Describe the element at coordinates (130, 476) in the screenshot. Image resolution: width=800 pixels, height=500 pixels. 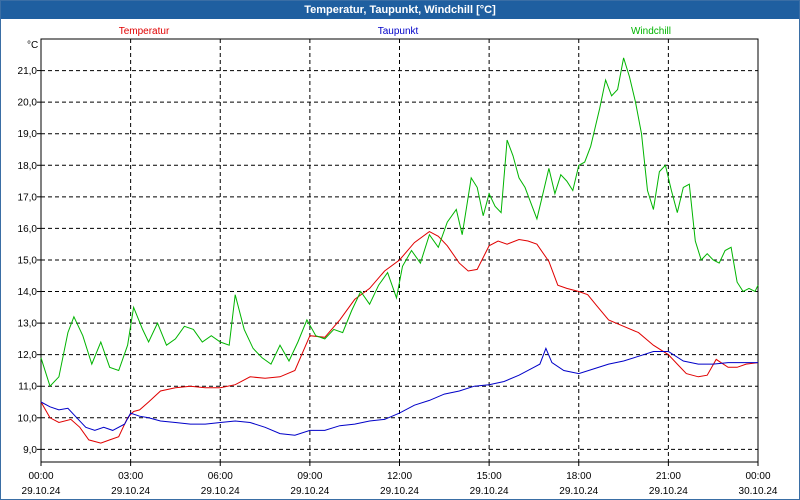
I see `x-tick-time: 03:00` at that location.